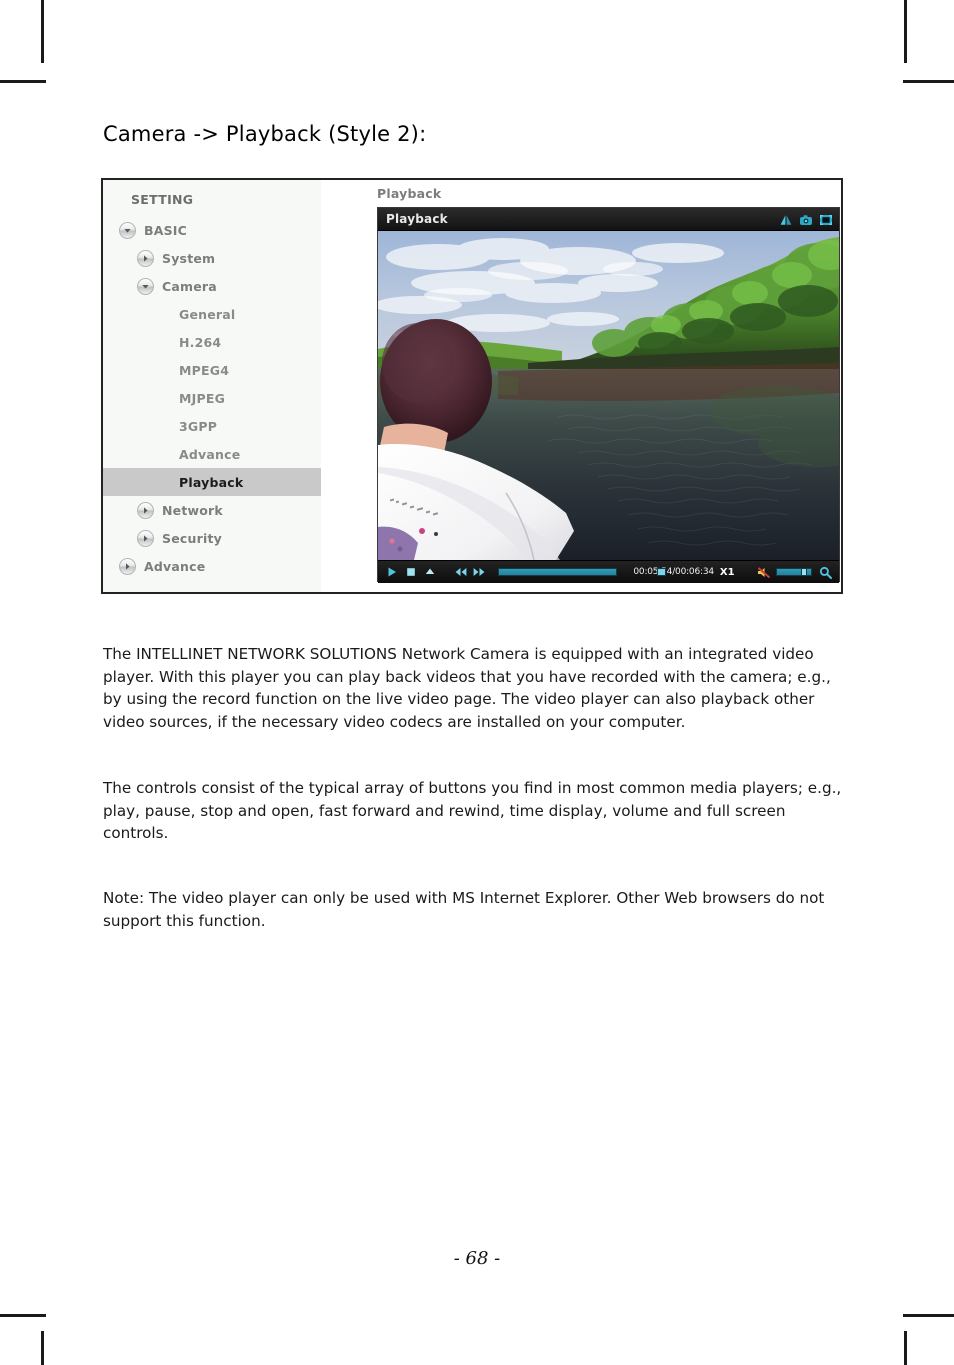  Describe the element at coordinates (189, 258) in the screenshot. I see `sidebar-item-label: System` at that location.